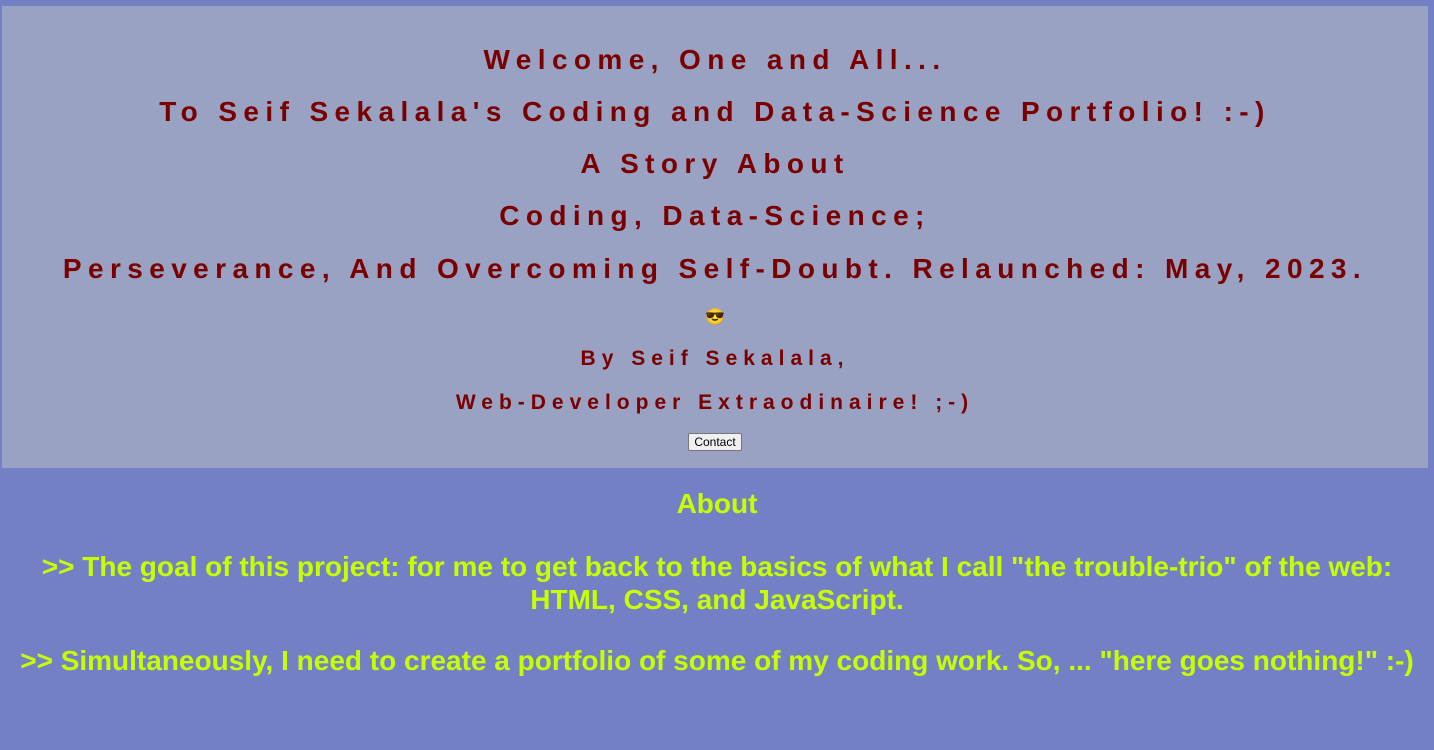  What do you see at coordinates (715, 442) in the screenshot?
I see `contact-button: Contact` at bounding box center [715, 442].